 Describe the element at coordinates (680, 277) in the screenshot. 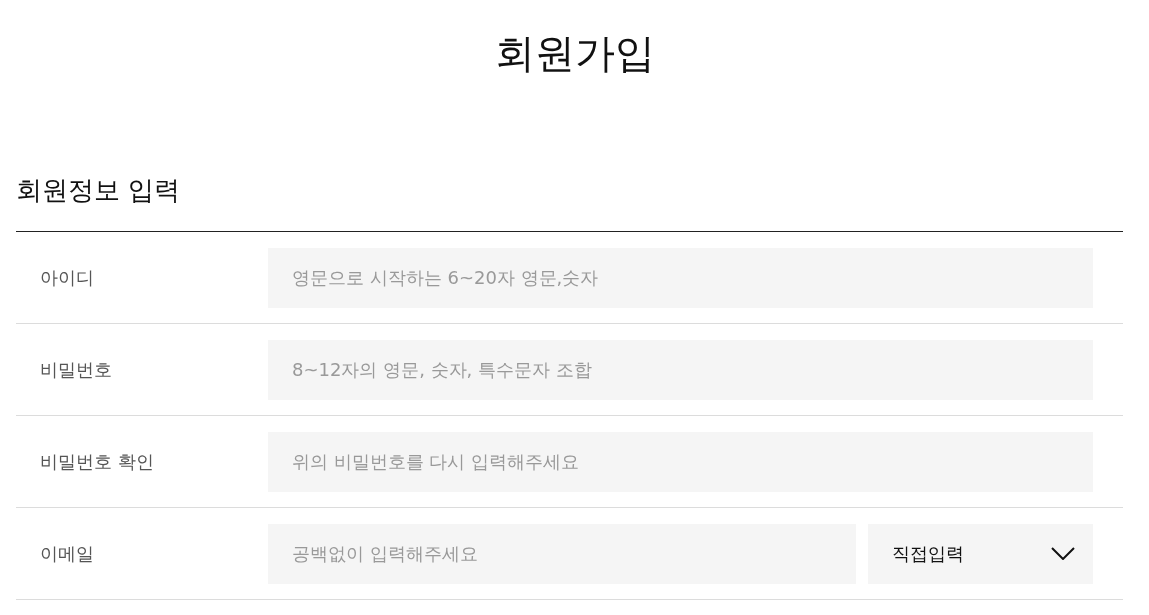

I see `input-field: 영문으로 시작하는 6~20자 영문,숫자` at that location.